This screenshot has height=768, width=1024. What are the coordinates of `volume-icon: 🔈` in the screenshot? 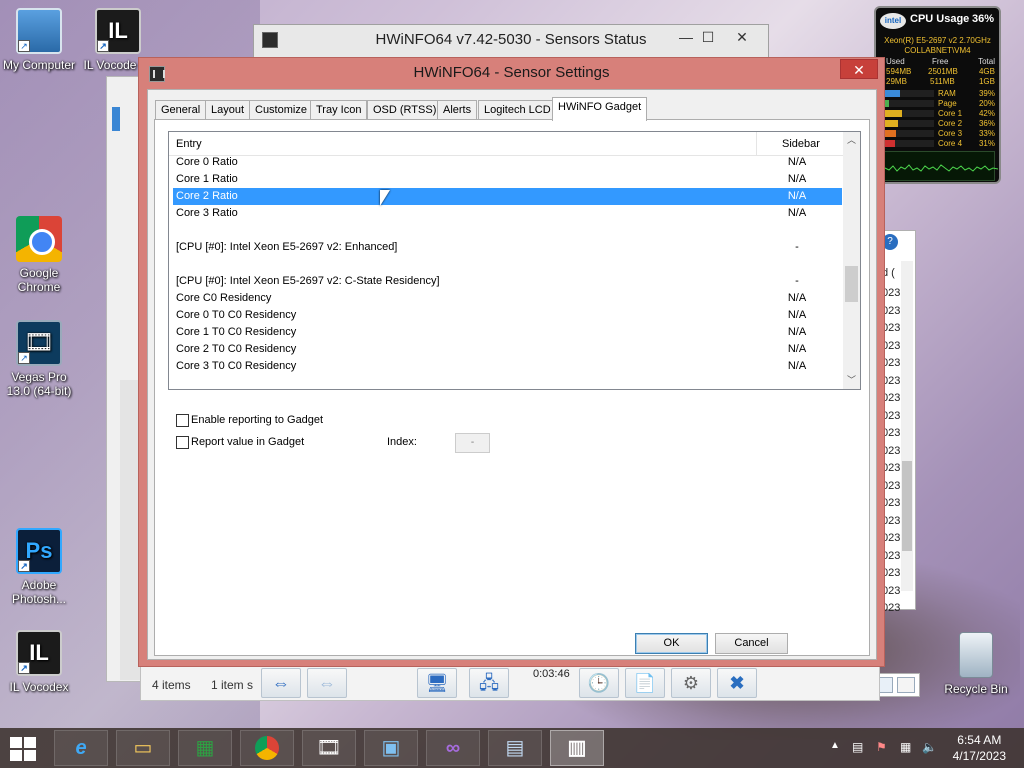 It's located at (929, 747).